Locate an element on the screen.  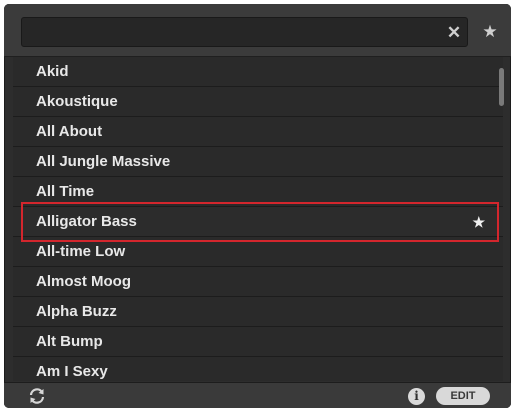
list-item-label: All-time Low is located at coordinates (81, 251).